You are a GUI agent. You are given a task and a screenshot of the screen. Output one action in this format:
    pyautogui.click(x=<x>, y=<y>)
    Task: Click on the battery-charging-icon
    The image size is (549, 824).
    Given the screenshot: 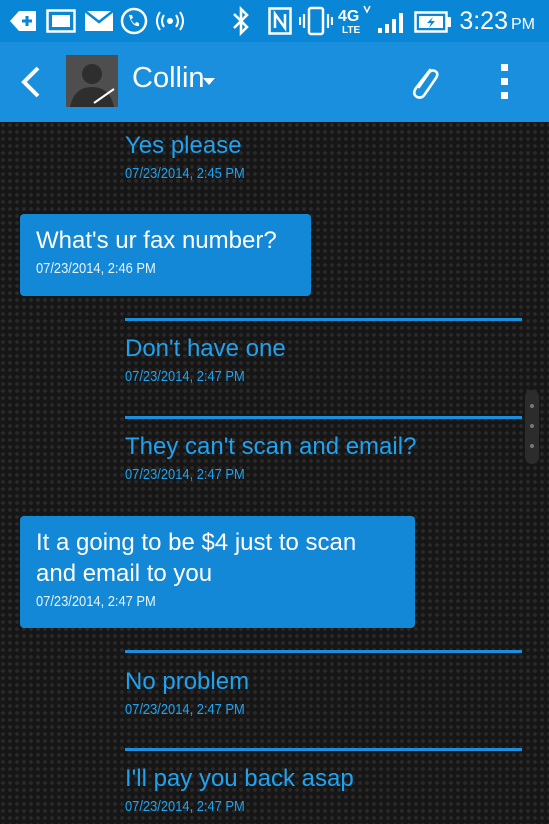 What is the action you would take?
    pyautogui.click(x=432, y=22)
    